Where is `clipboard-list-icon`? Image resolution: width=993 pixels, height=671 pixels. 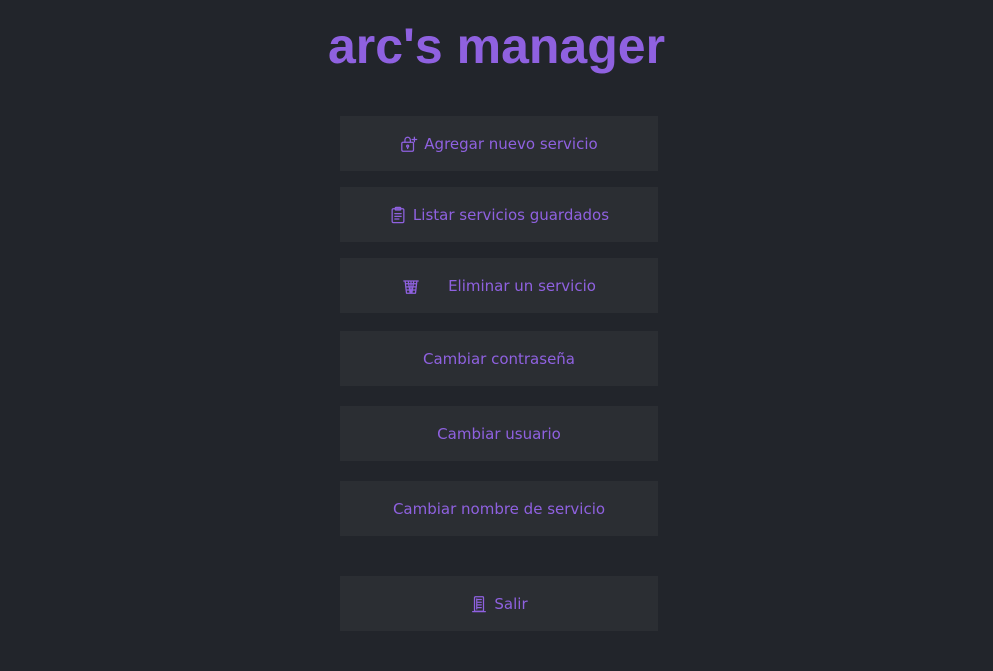 clipboard-list-icon is located at coordinates (398, 215).